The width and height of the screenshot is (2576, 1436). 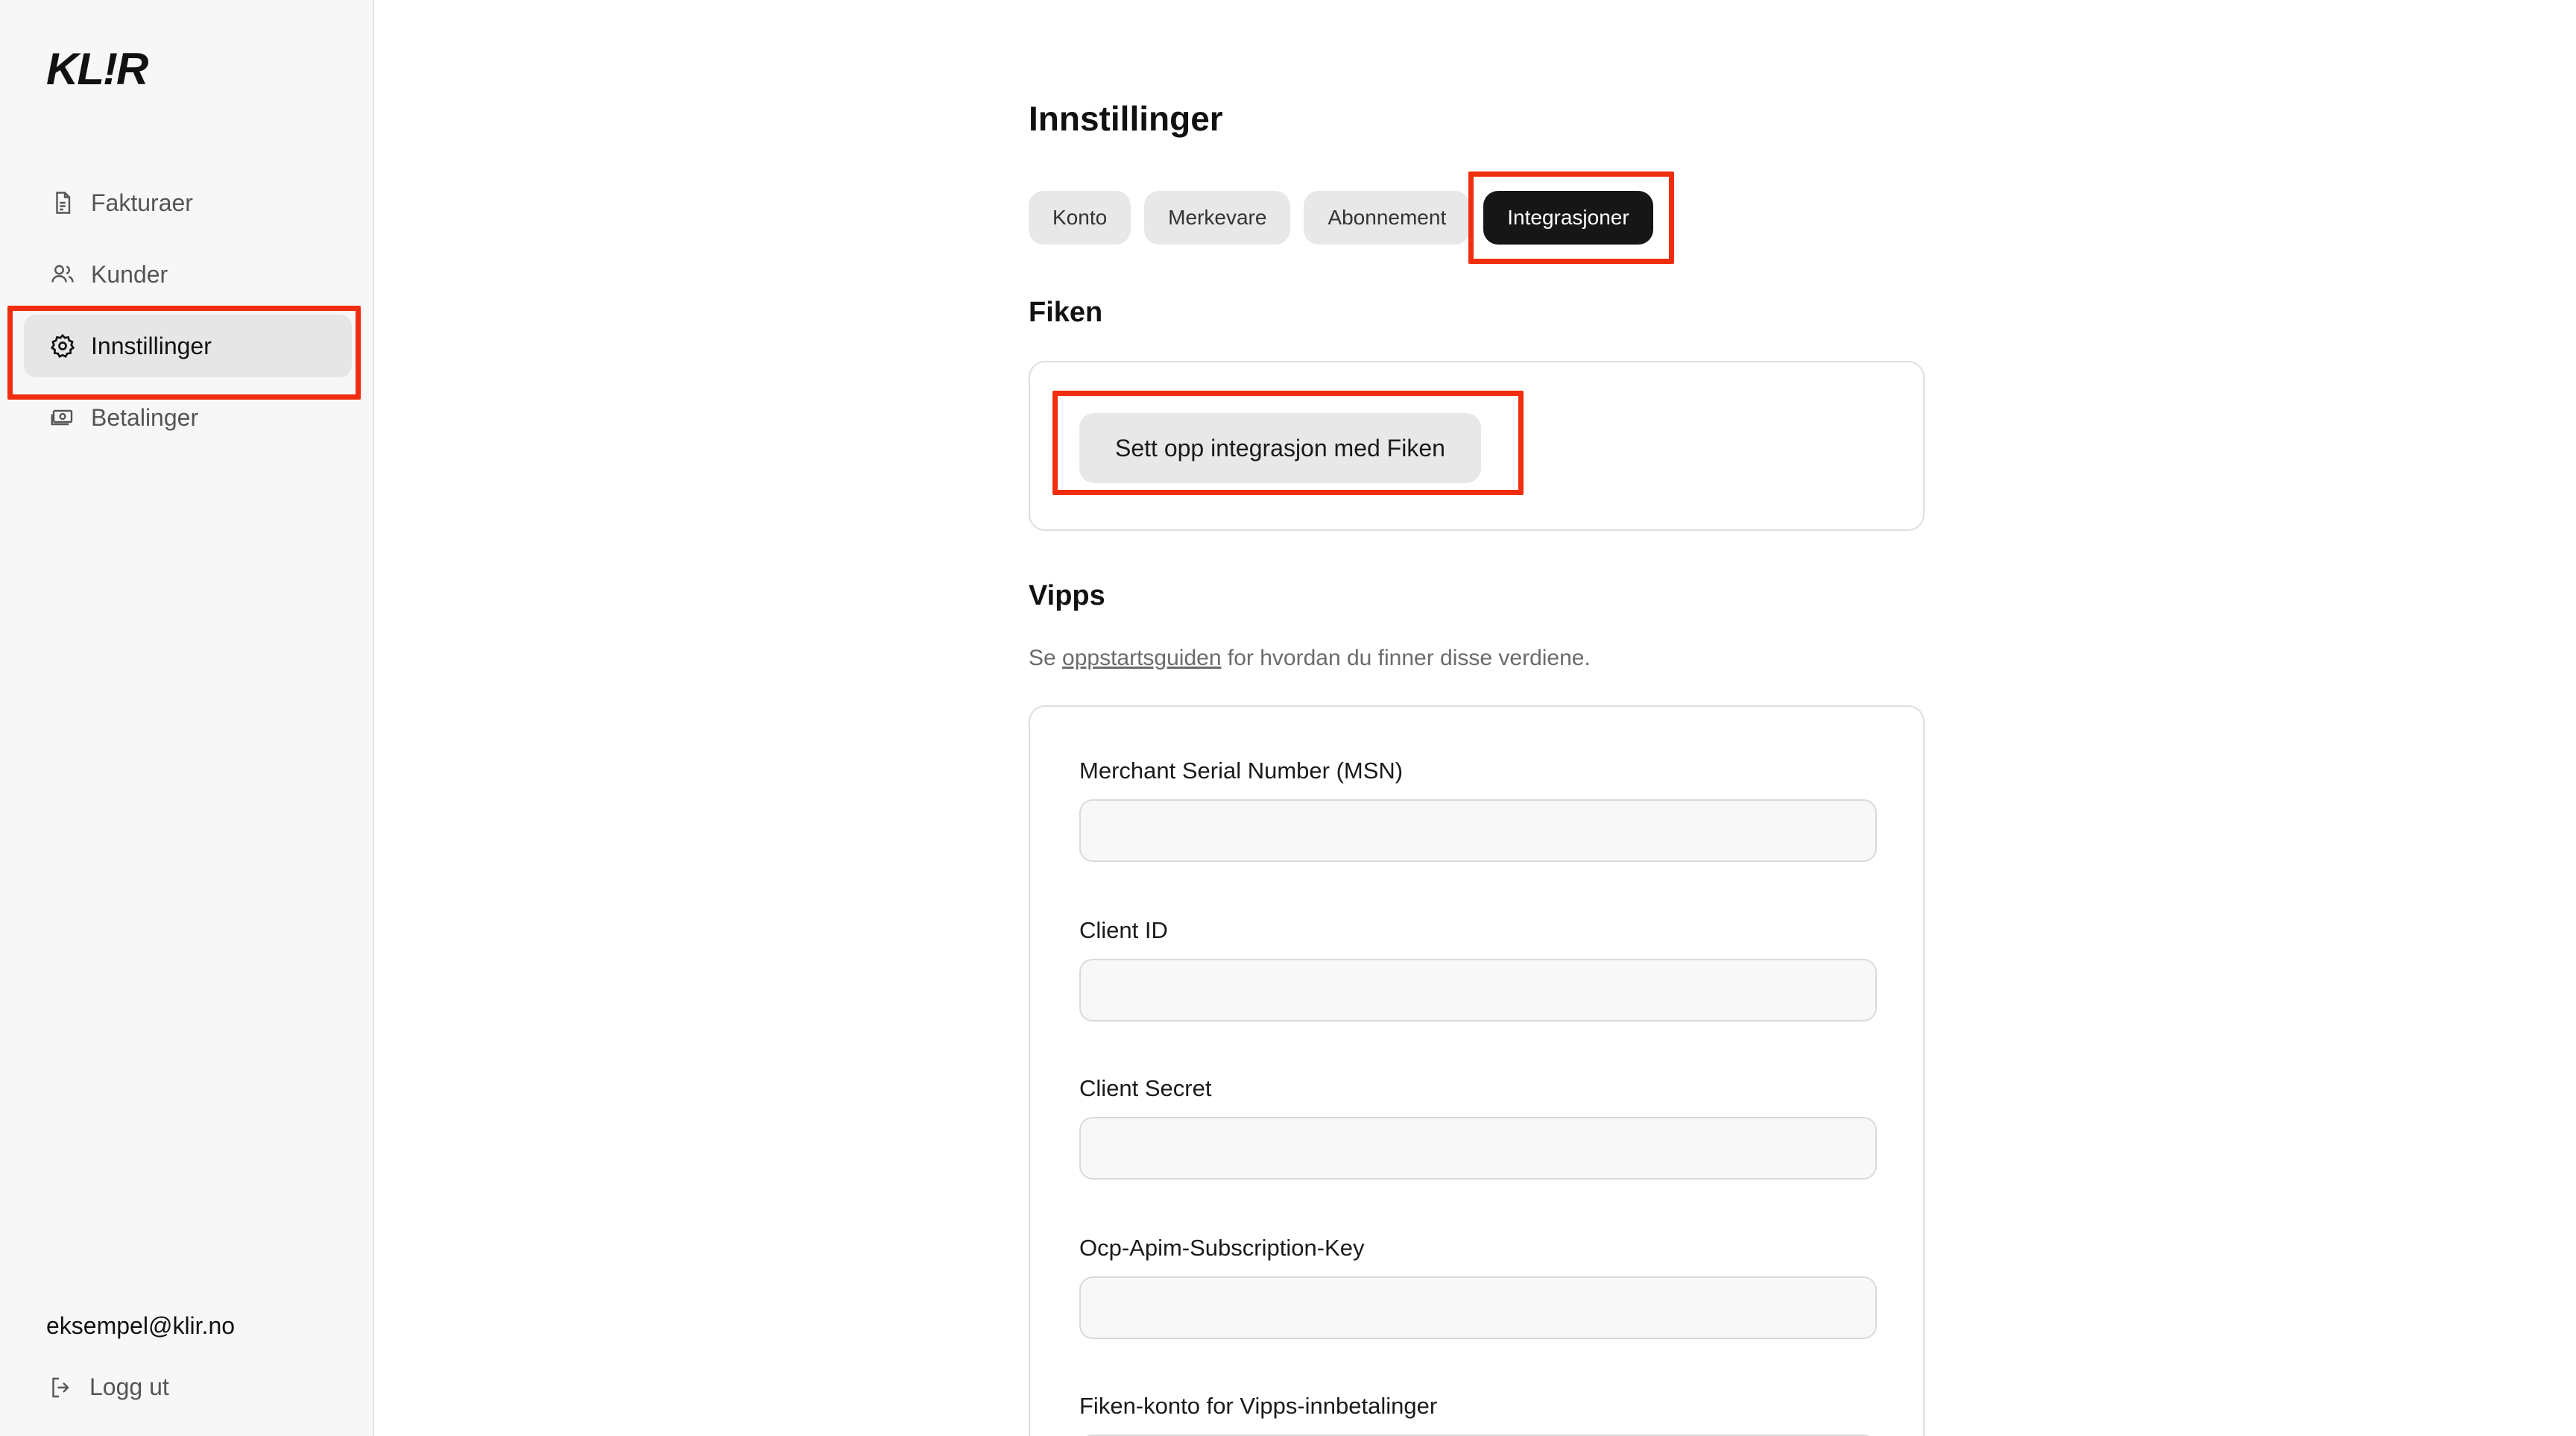 What do you see at coordinates (1280, 448) in the screenshot?
I see `setup-fiken-integration-button: Sett opp integrasjon med Fiken` at bounding box center [1280, 448].